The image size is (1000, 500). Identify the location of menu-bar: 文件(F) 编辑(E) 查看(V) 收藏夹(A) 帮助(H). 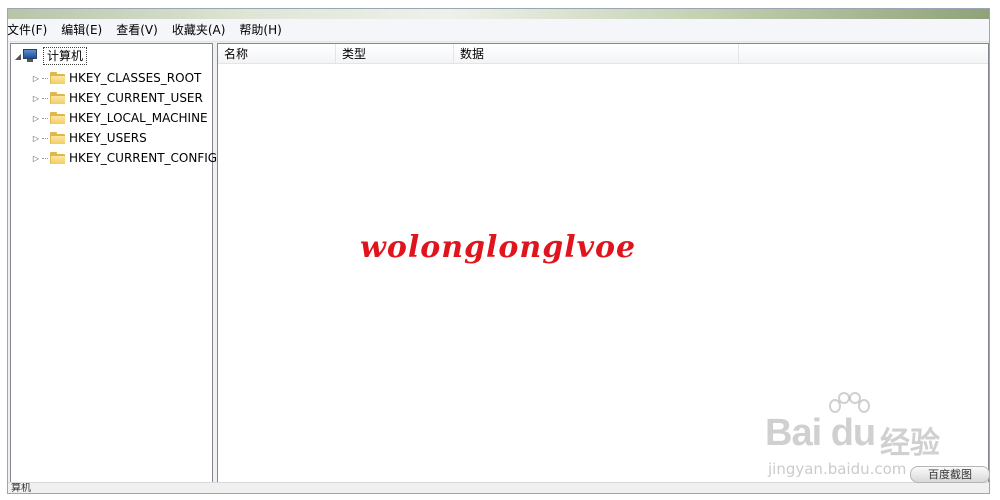
(498, 30).